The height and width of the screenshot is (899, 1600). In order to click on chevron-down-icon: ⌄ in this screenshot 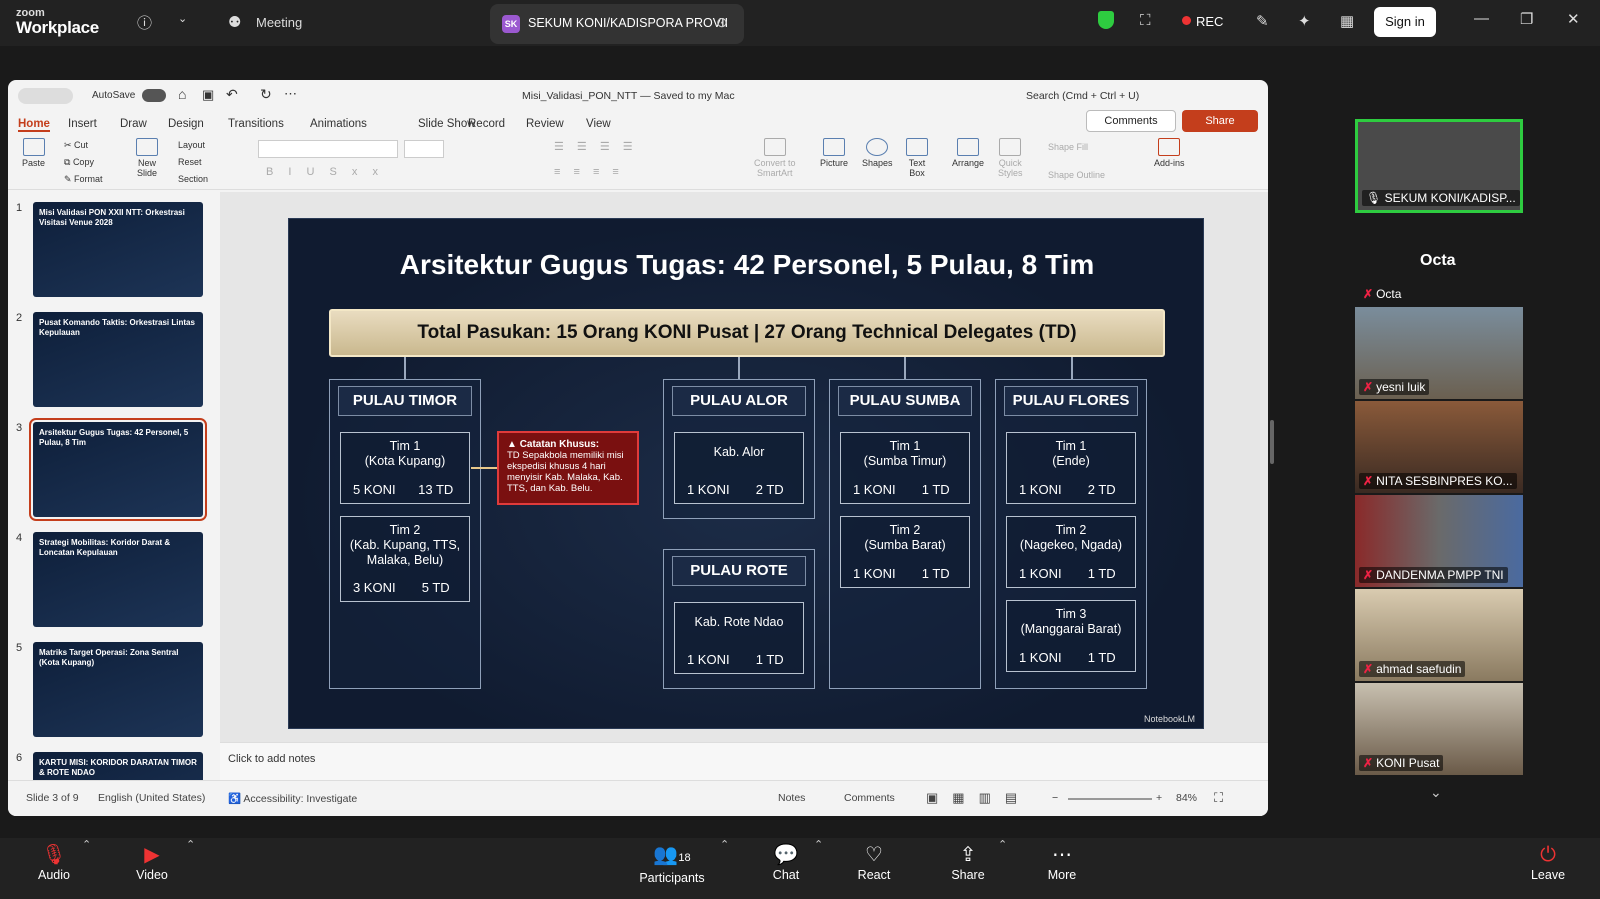, I will do `click(182, 18)`.